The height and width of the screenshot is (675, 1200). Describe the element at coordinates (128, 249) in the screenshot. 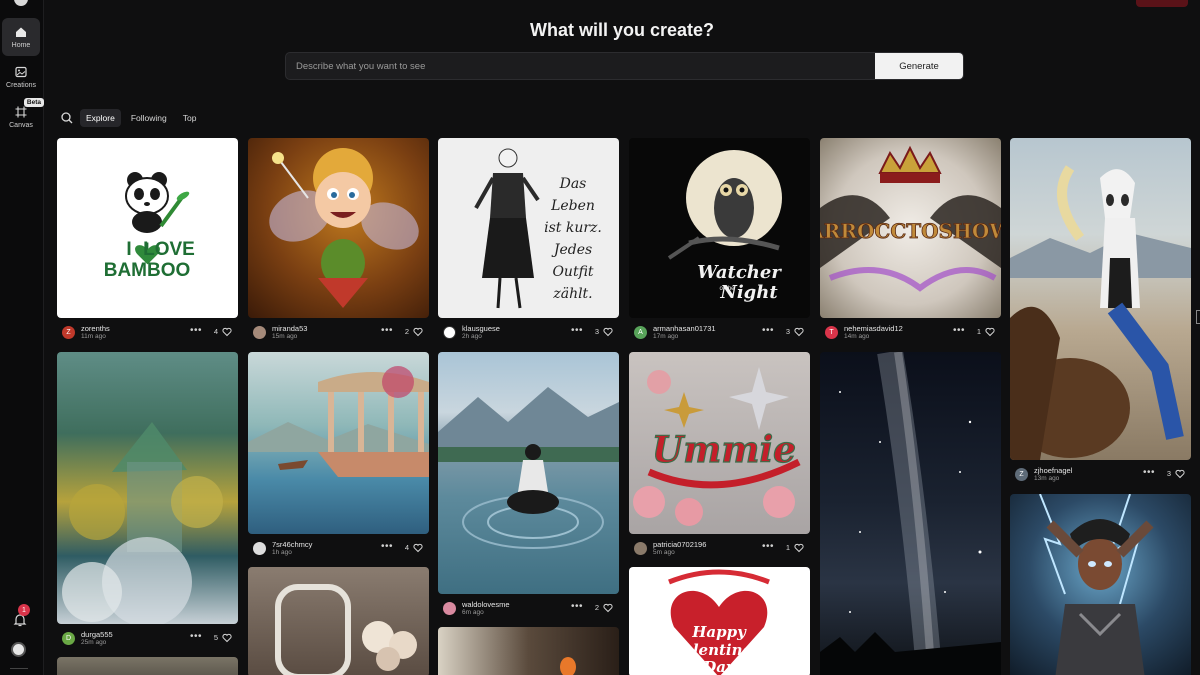

I see `svg-text: I` at that location.